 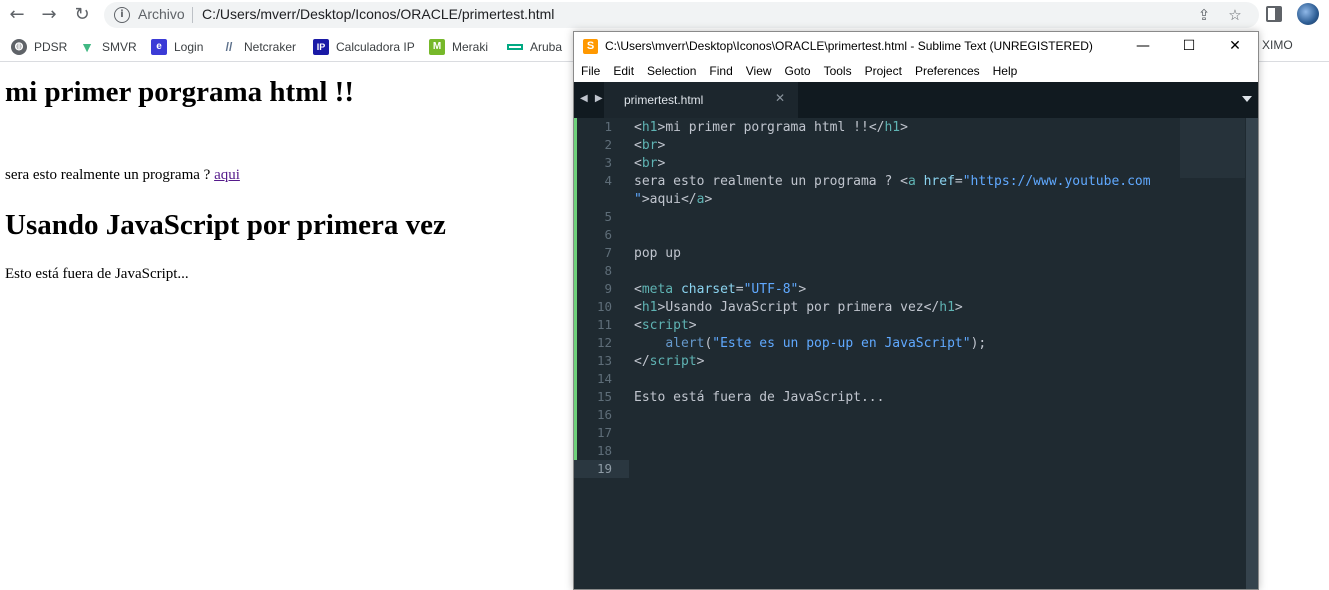 What do you see at coordinates (669, 361) in the screenshot?
I see `code-line-13: </script>` at bounding box center [669, 361].